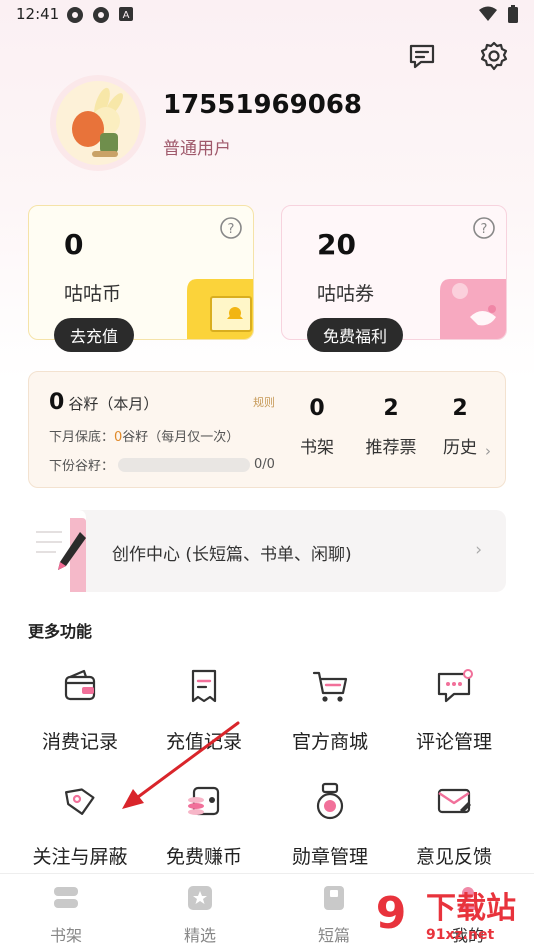  I want to click on receipt-icon, so click(204, 686).